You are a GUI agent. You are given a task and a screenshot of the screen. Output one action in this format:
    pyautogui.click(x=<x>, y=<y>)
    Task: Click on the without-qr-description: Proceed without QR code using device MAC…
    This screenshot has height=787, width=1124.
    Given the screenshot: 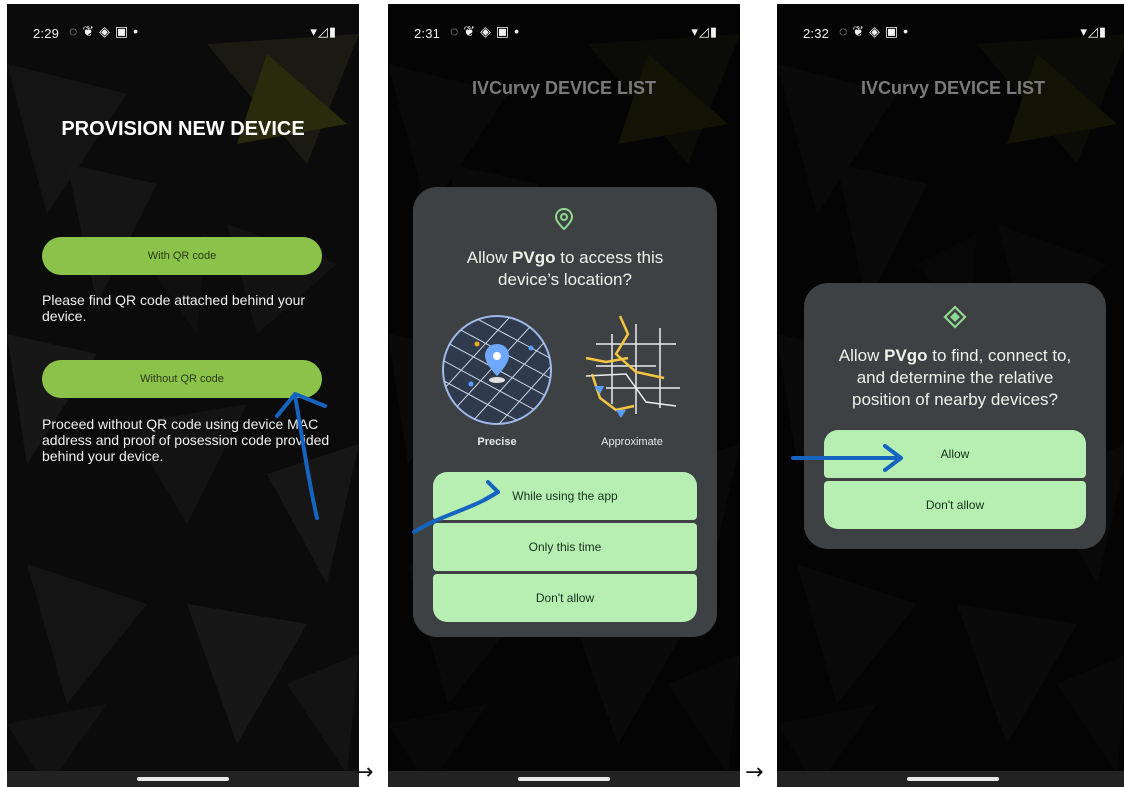 What is the action you would take?
    pyautogui.click(x=186, y=440)
    